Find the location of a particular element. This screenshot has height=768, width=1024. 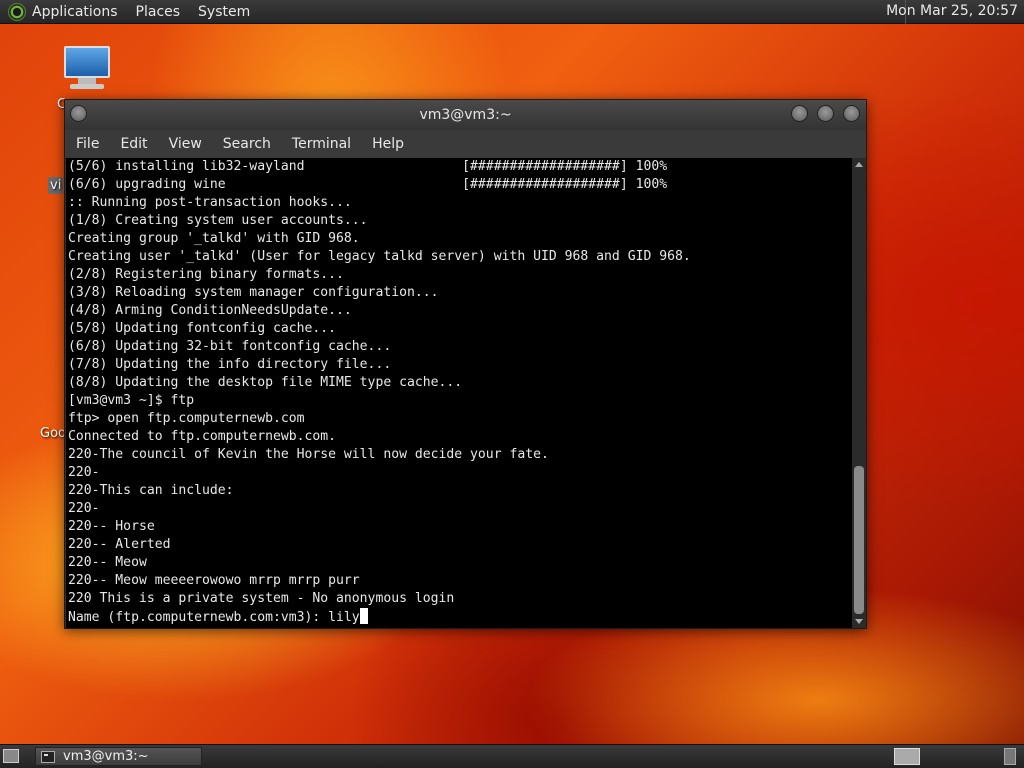

terminal-line: 220-- Alerted is located at coordinates (119, 544).